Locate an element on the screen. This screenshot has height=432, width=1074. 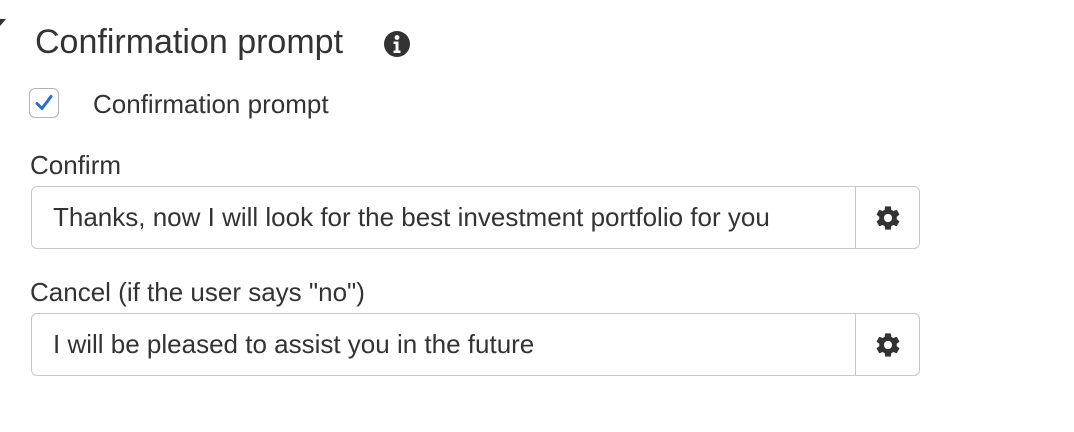
checkmark-icon is located at coordinates (44, 102).